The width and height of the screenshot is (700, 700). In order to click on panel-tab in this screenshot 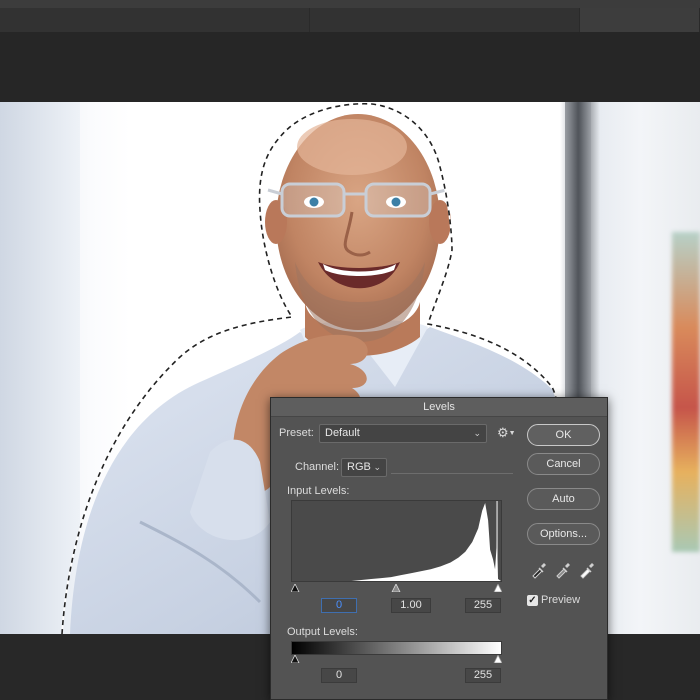, I will do `click(640, 20)`.